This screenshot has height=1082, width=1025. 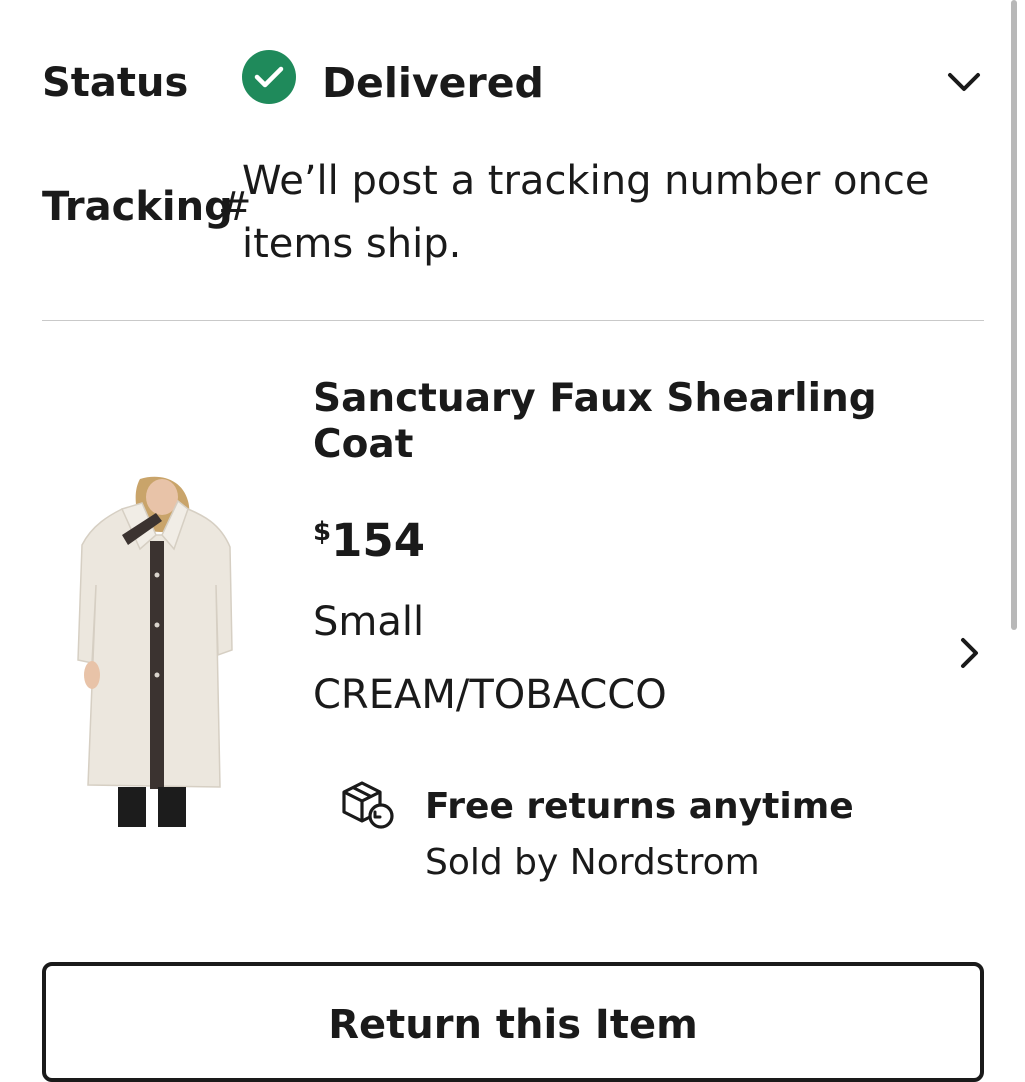 What do you see at coordinates (639, 806) in the screenshot?
I see `free-returns-text: Free returns anytime` at bounding box center [639, 806].